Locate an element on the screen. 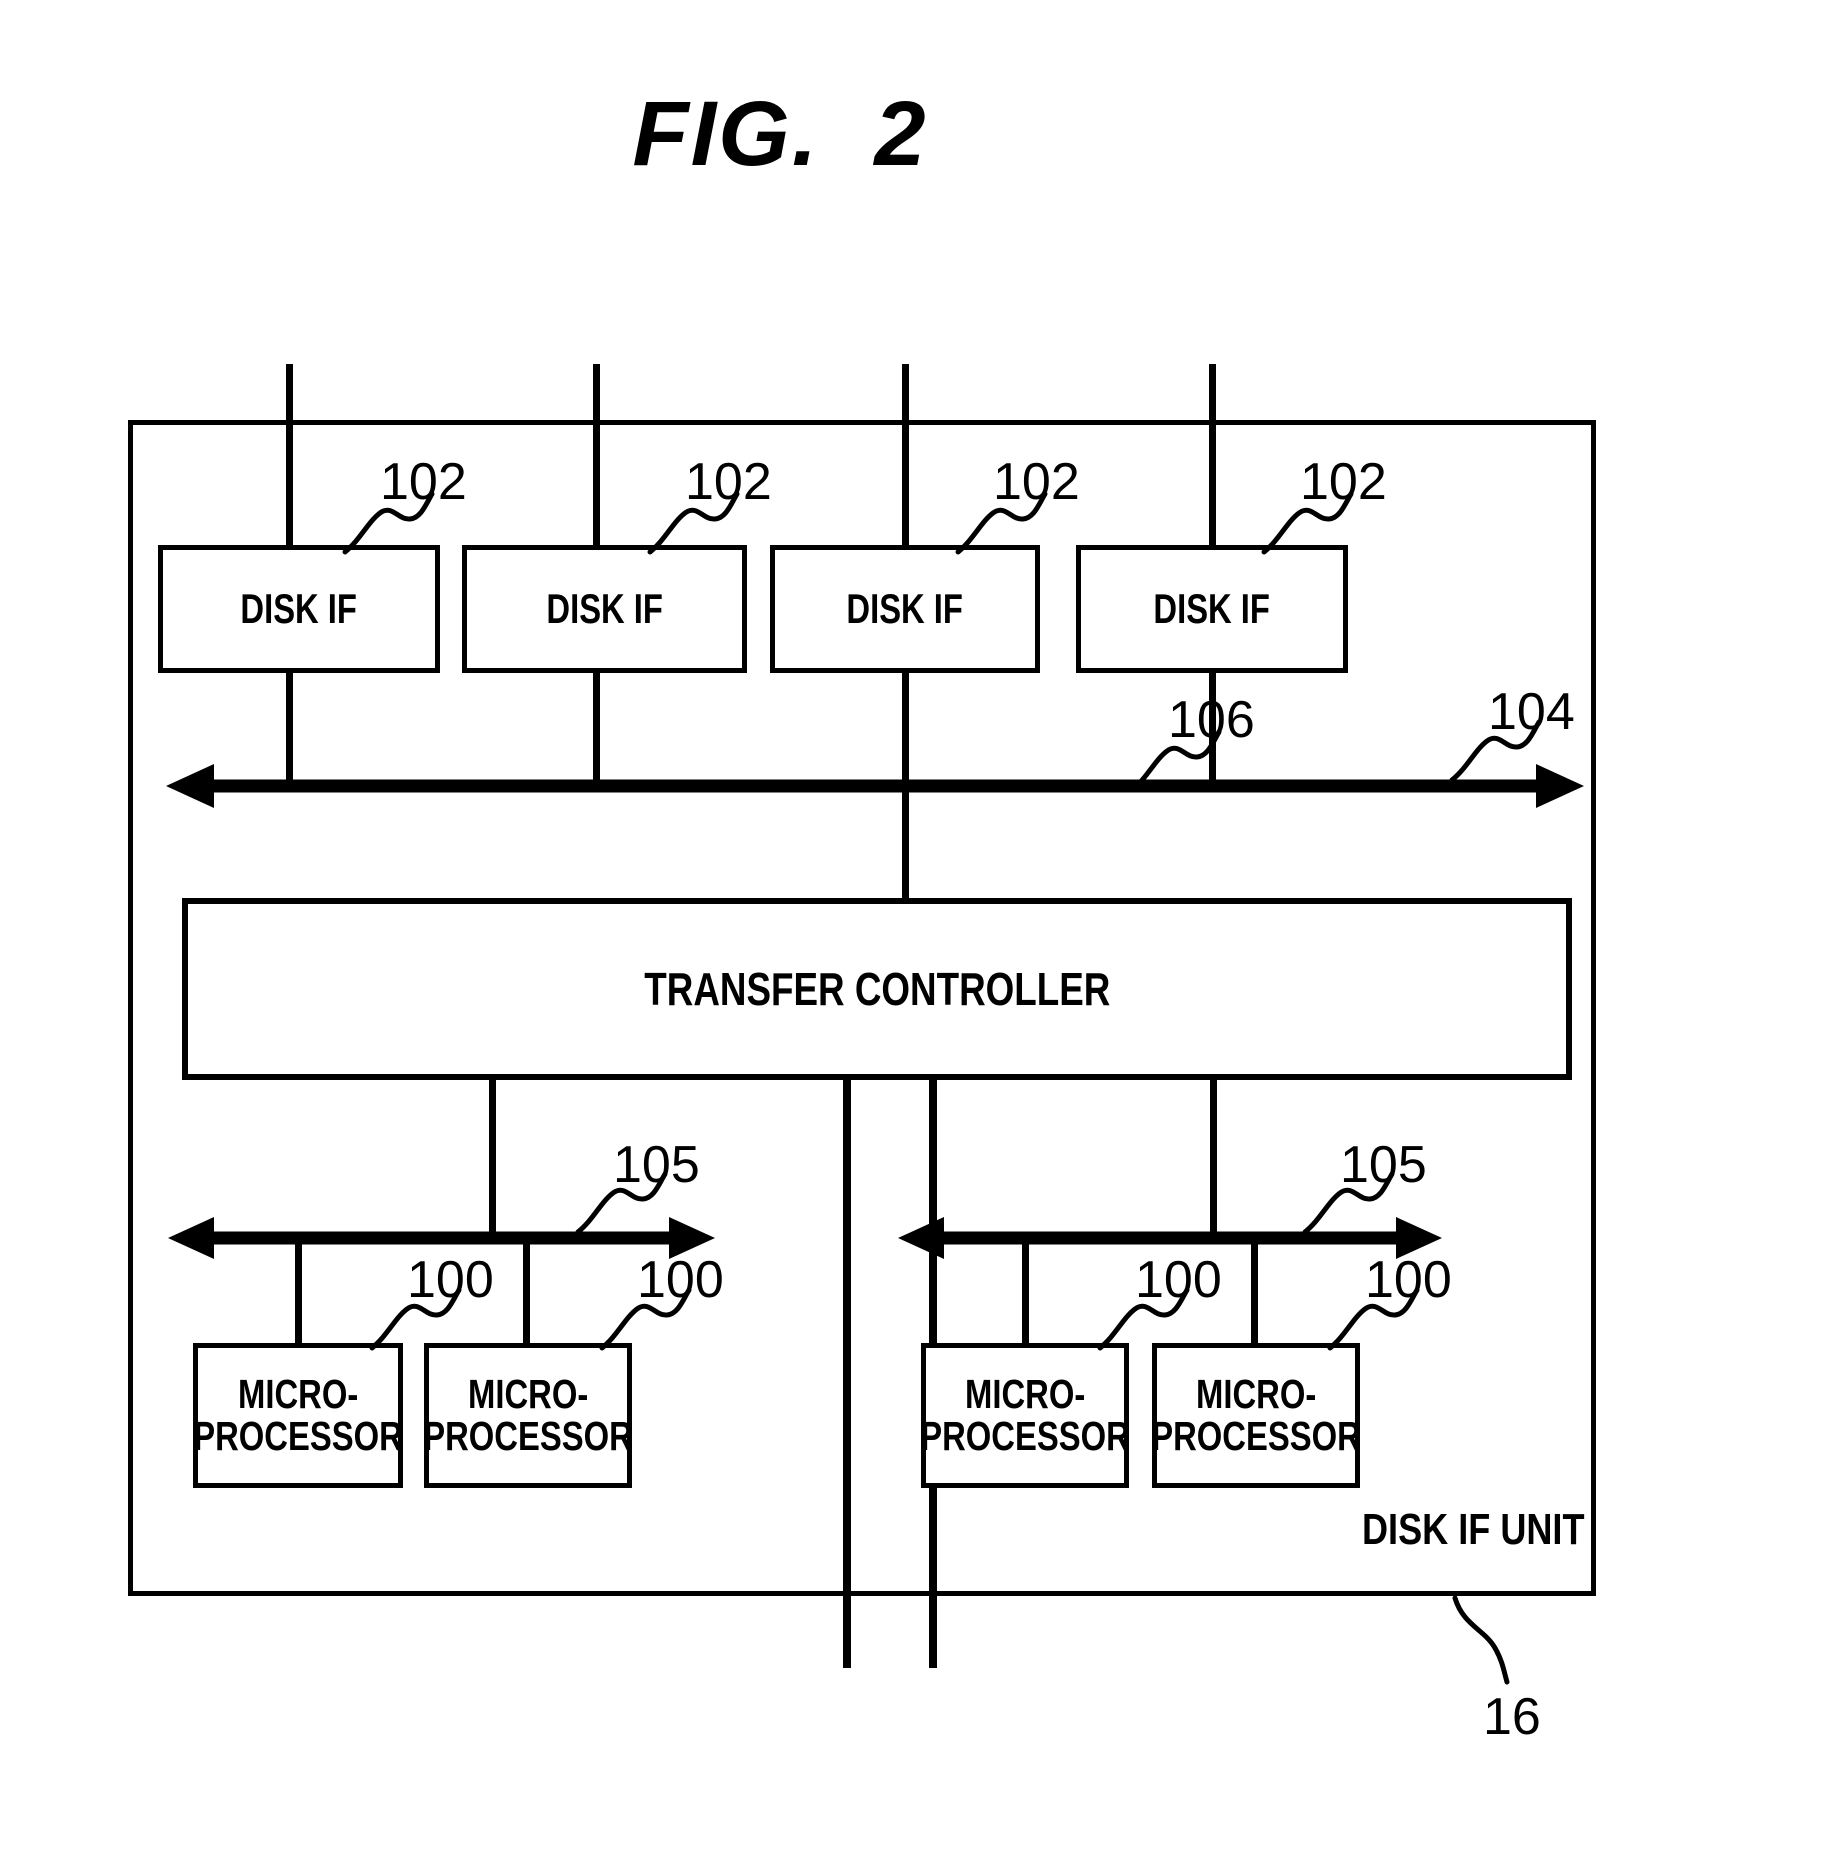 This screenshot has width=1834, height=1850. figure-title: FIG. 2 is located at coordinates (780, 134).